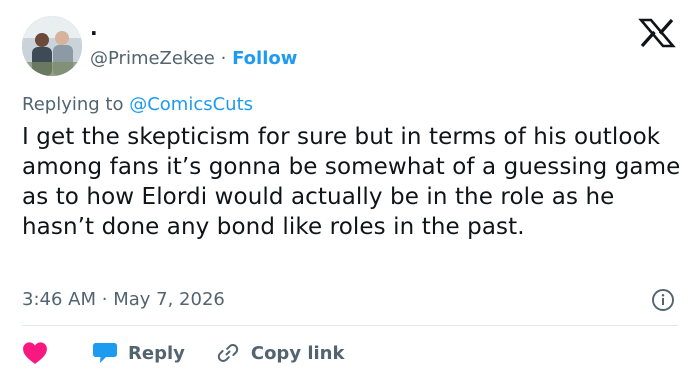 Image resolution: width=700 pixels, height=379 pixels. Describe the element at coordinates (228, 353) in the screenshot. I see `link-icon` at that location.